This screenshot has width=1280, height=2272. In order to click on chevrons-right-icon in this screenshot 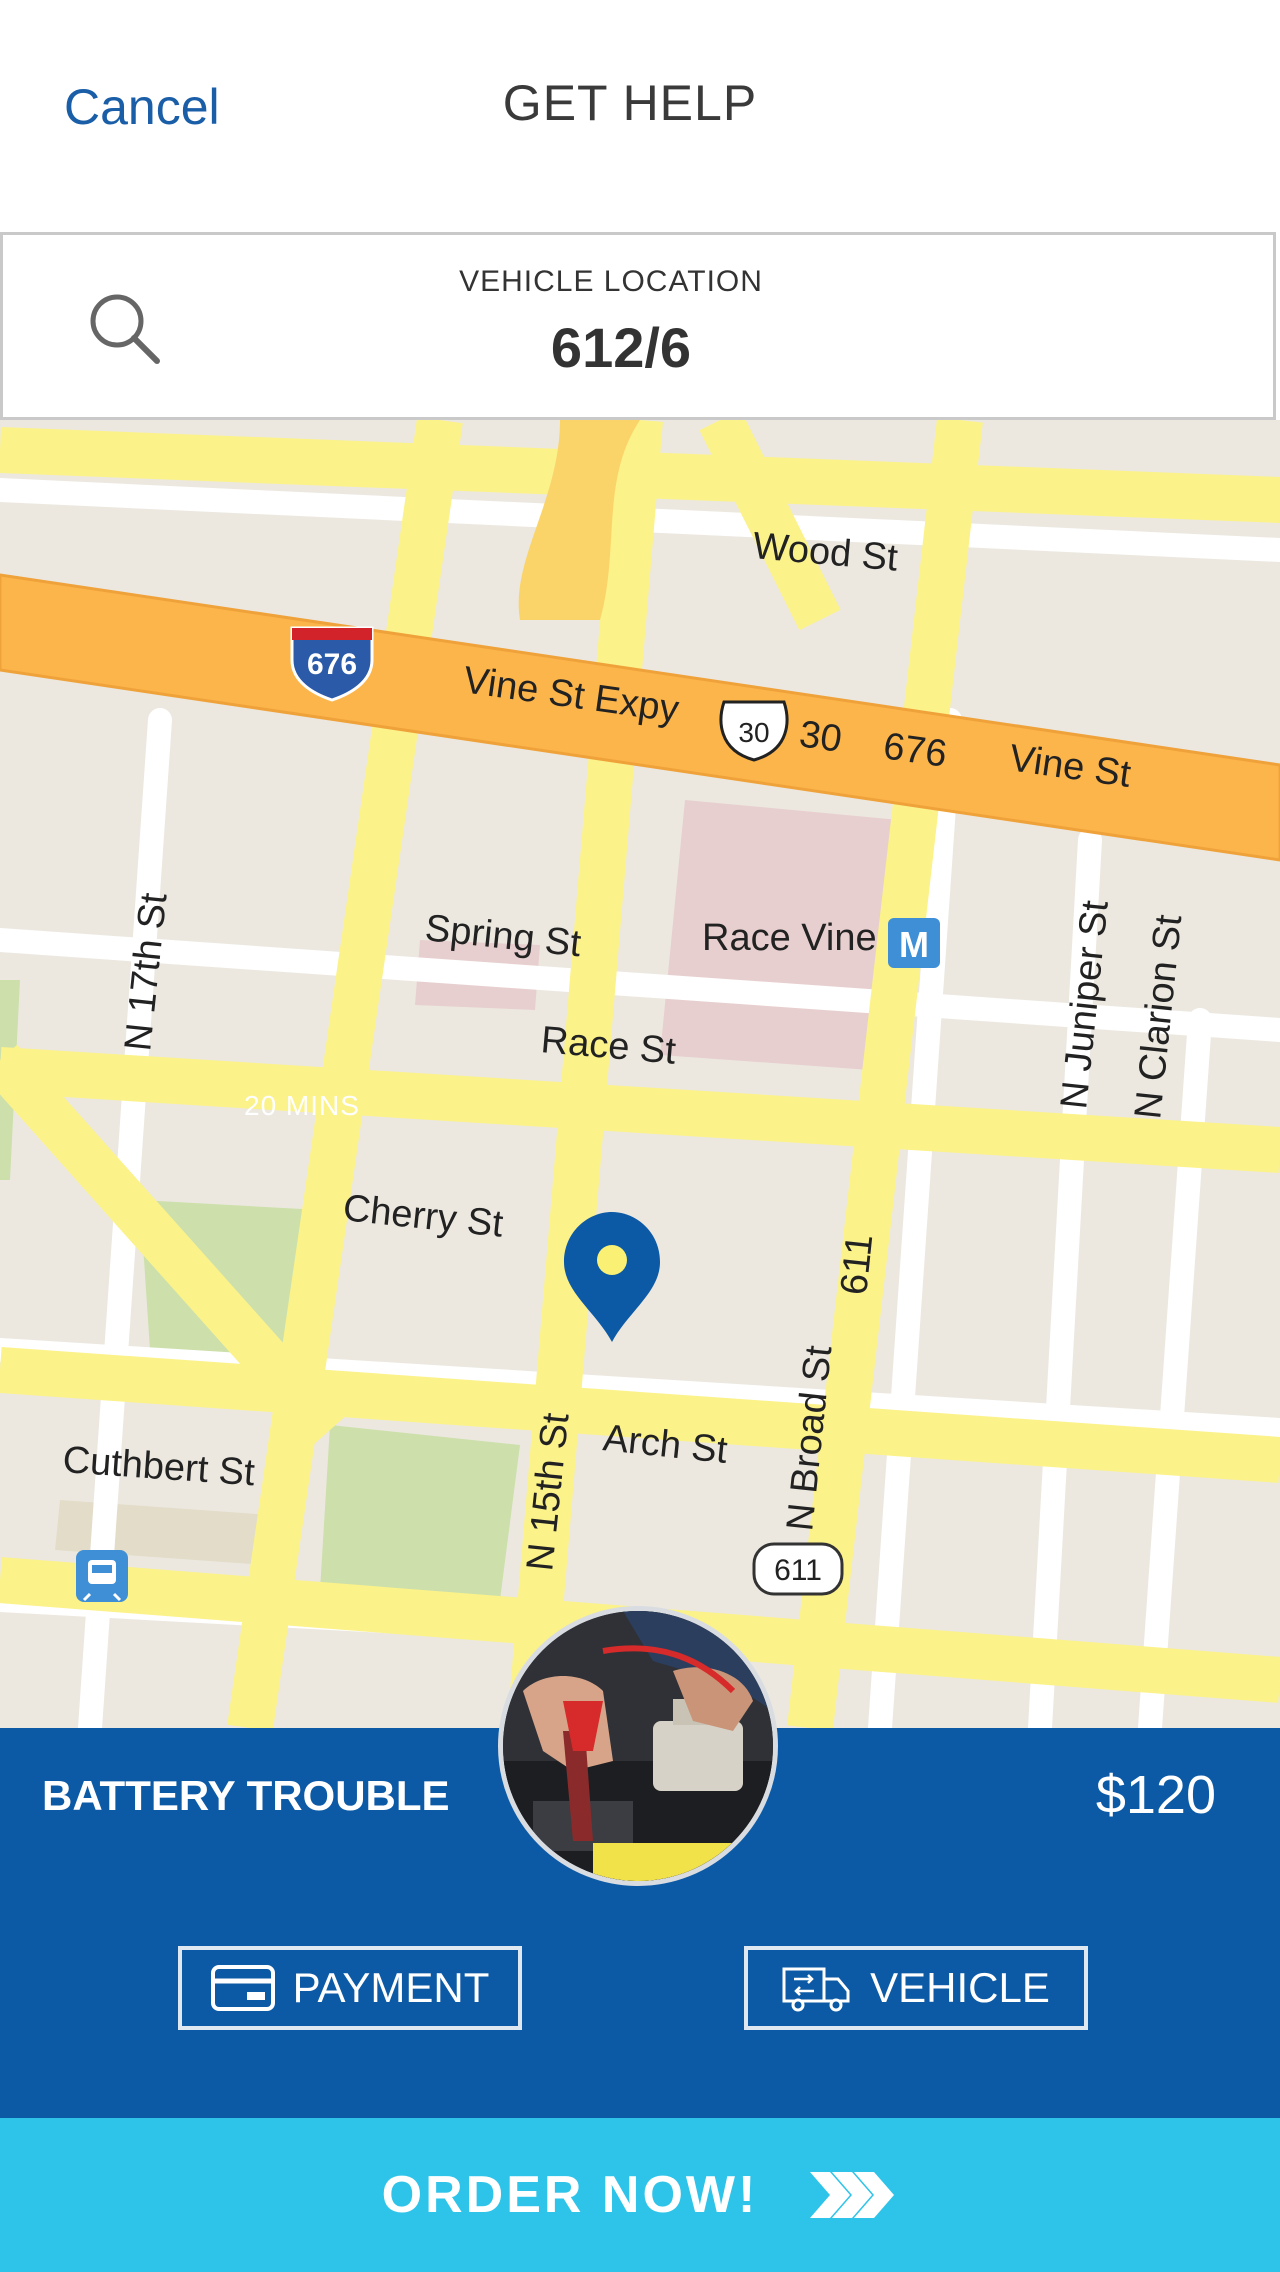, I will do `click(852, 2195)`.